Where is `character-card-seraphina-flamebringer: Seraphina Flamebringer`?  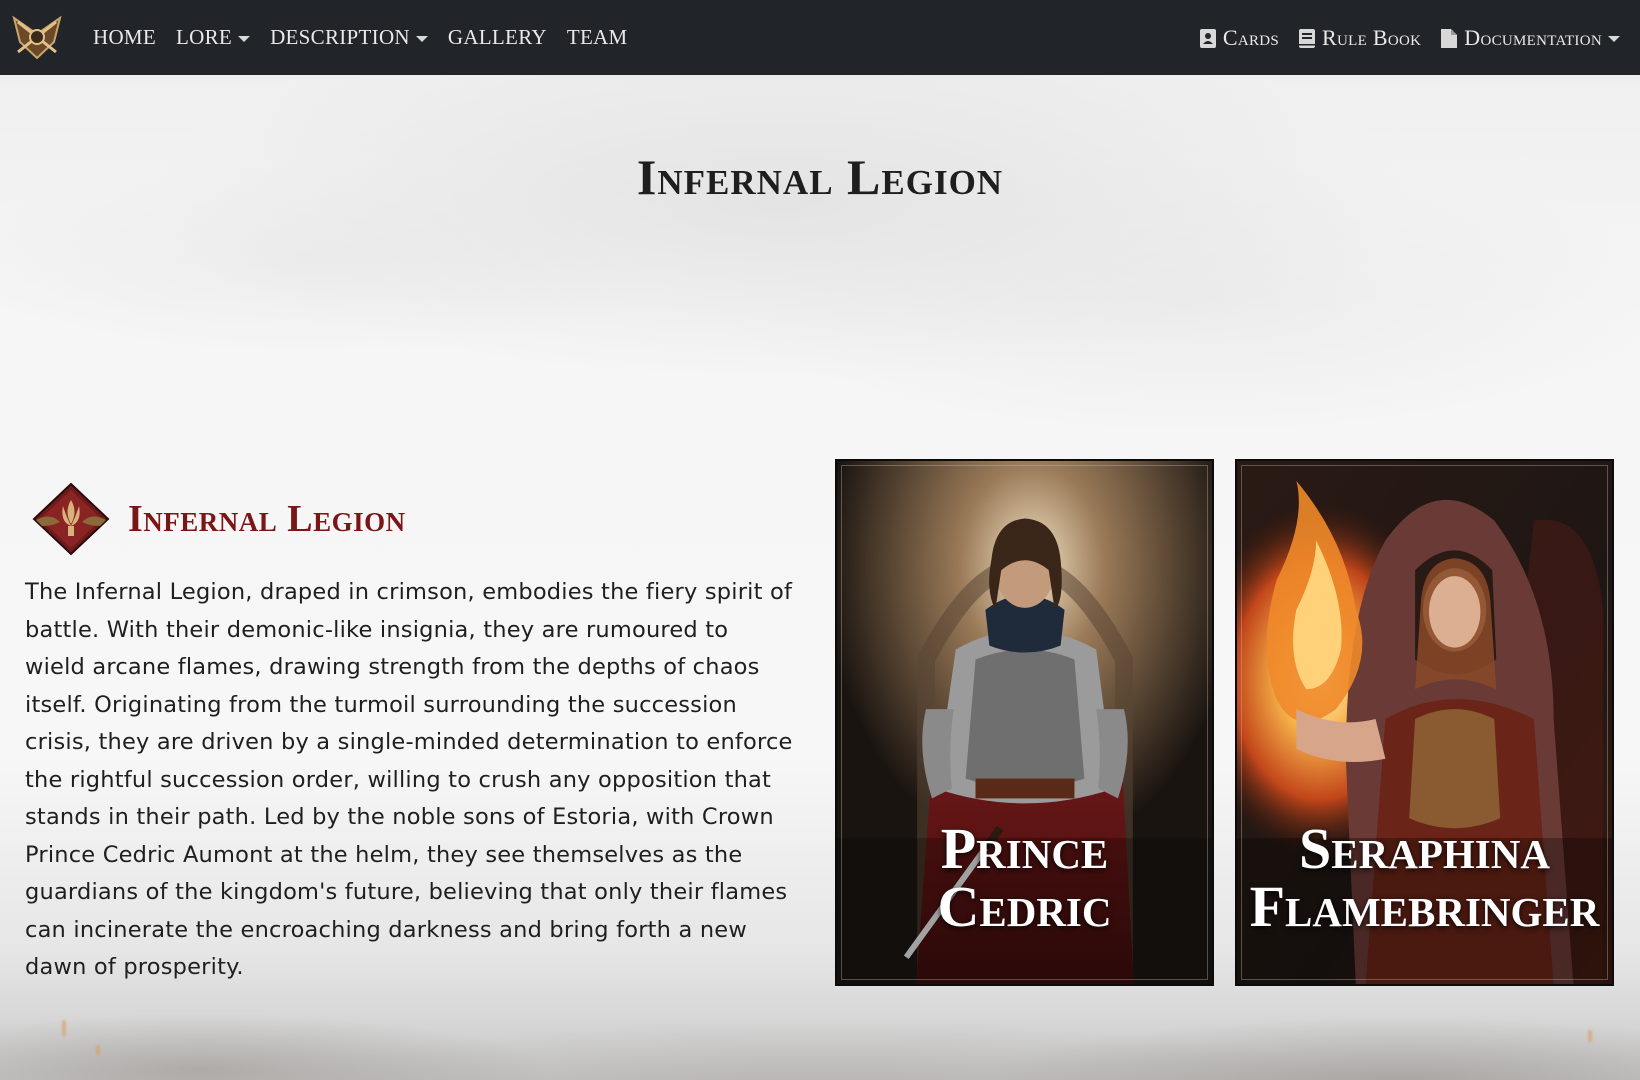 character-card-seraphina-flamebringer: Seraphina Flamebringer is located at coordinates (1424, 722).